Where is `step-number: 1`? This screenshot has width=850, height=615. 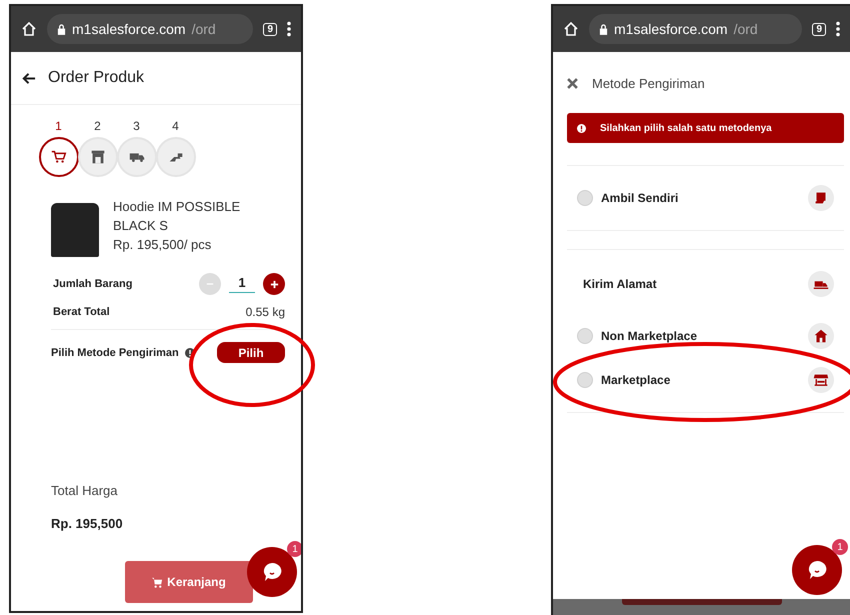
step-number: 1 is located at coordinates (58, 126).